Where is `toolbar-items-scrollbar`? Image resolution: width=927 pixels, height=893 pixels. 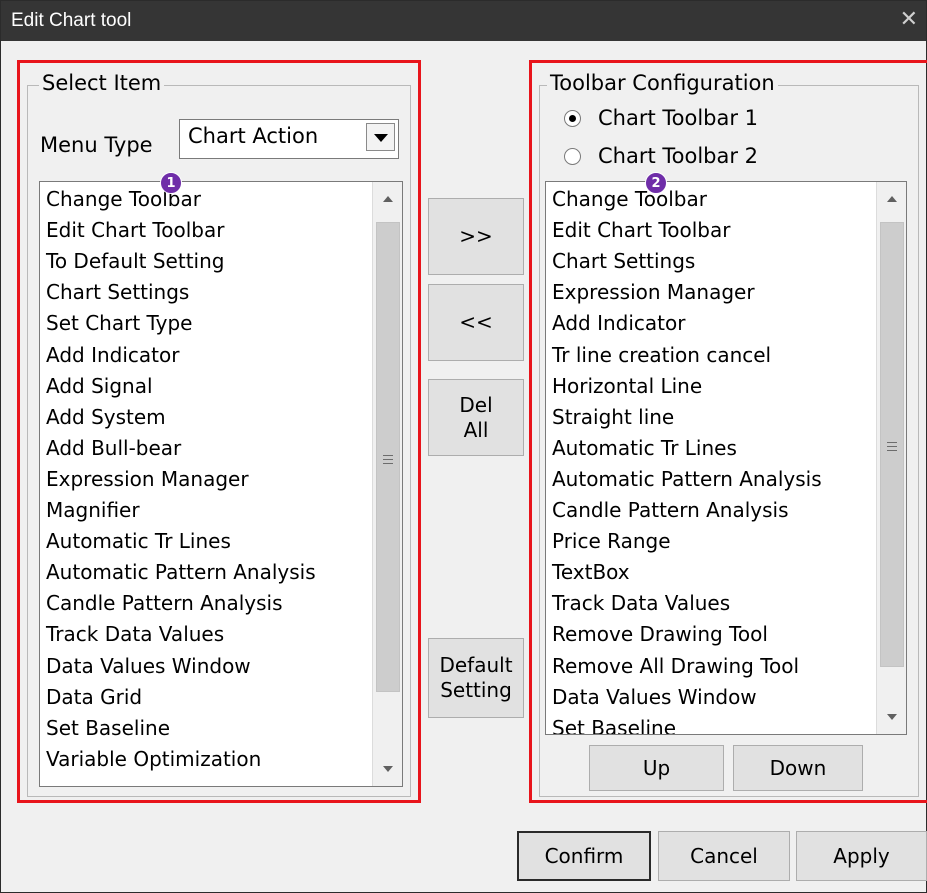 toolbar-items-scrollbar is located at coordinates (891, 458).